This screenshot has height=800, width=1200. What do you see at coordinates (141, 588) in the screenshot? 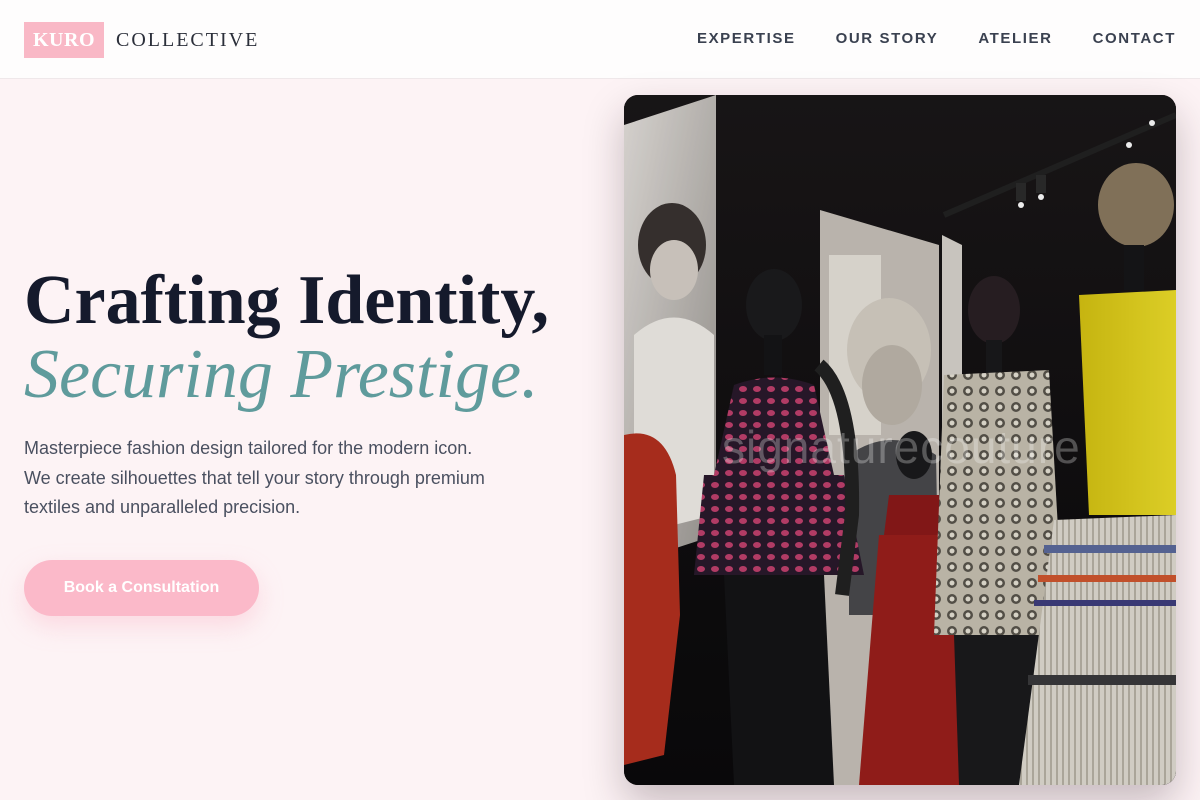
I see `book-consultation-button: Book a Consultation` at bounding box center [141, 588].